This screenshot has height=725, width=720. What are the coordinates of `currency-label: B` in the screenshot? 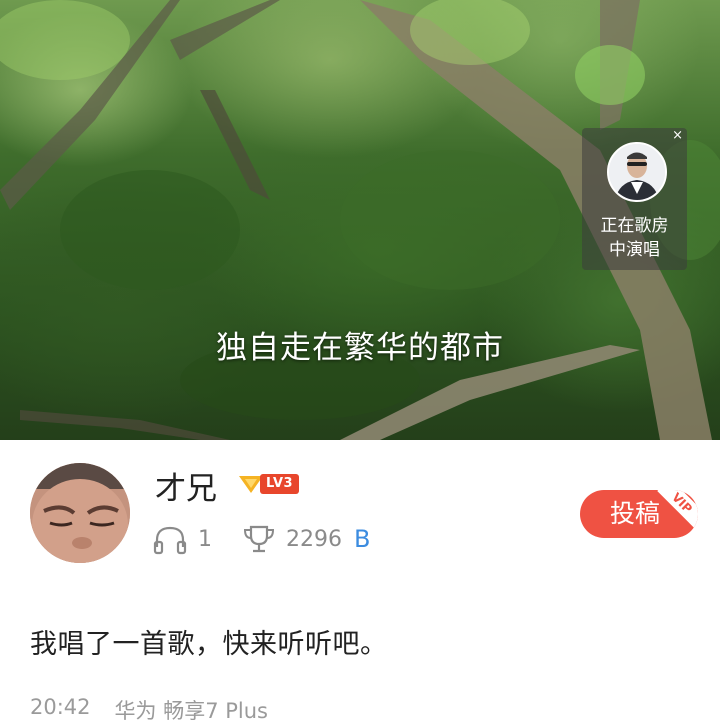 It's located at (362, 539).